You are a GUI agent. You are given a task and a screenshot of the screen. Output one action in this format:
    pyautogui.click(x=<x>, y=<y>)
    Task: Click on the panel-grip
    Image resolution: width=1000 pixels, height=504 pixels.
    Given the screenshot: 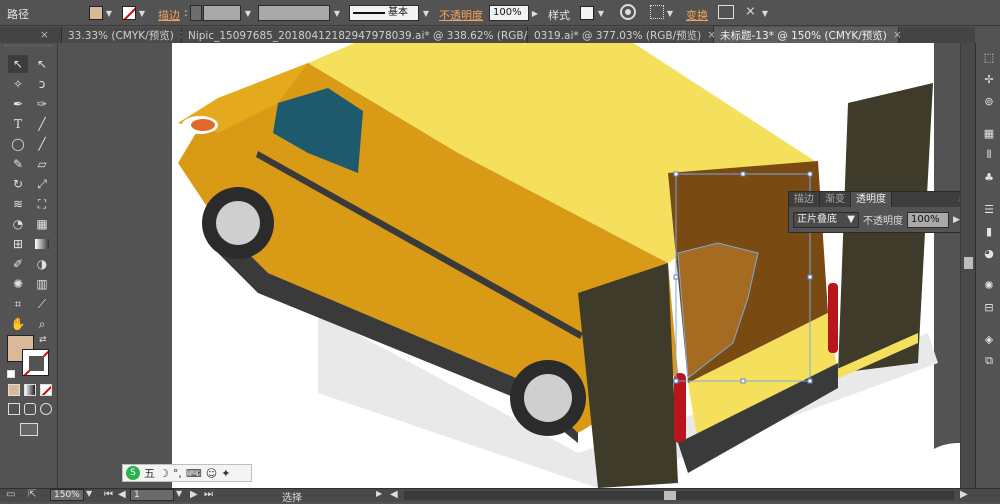 What is the action you would take?
    pyautogui.click(x=29, y=47)
    